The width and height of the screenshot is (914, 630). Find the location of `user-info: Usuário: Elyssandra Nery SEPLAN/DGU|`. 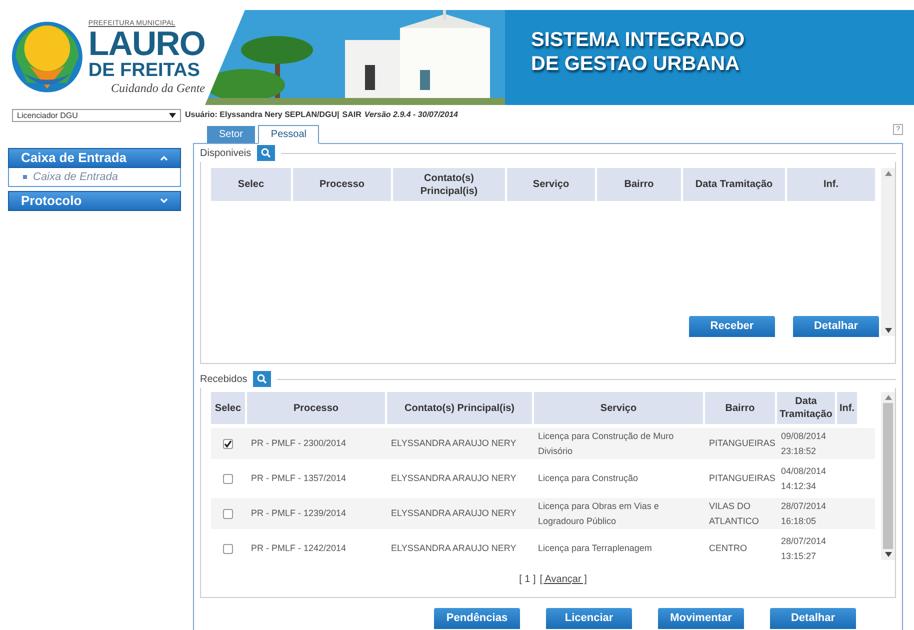

user-info: Usuário: Elyssandra Nery SEPLAN/DGU| is located at coordinates (262, 115).